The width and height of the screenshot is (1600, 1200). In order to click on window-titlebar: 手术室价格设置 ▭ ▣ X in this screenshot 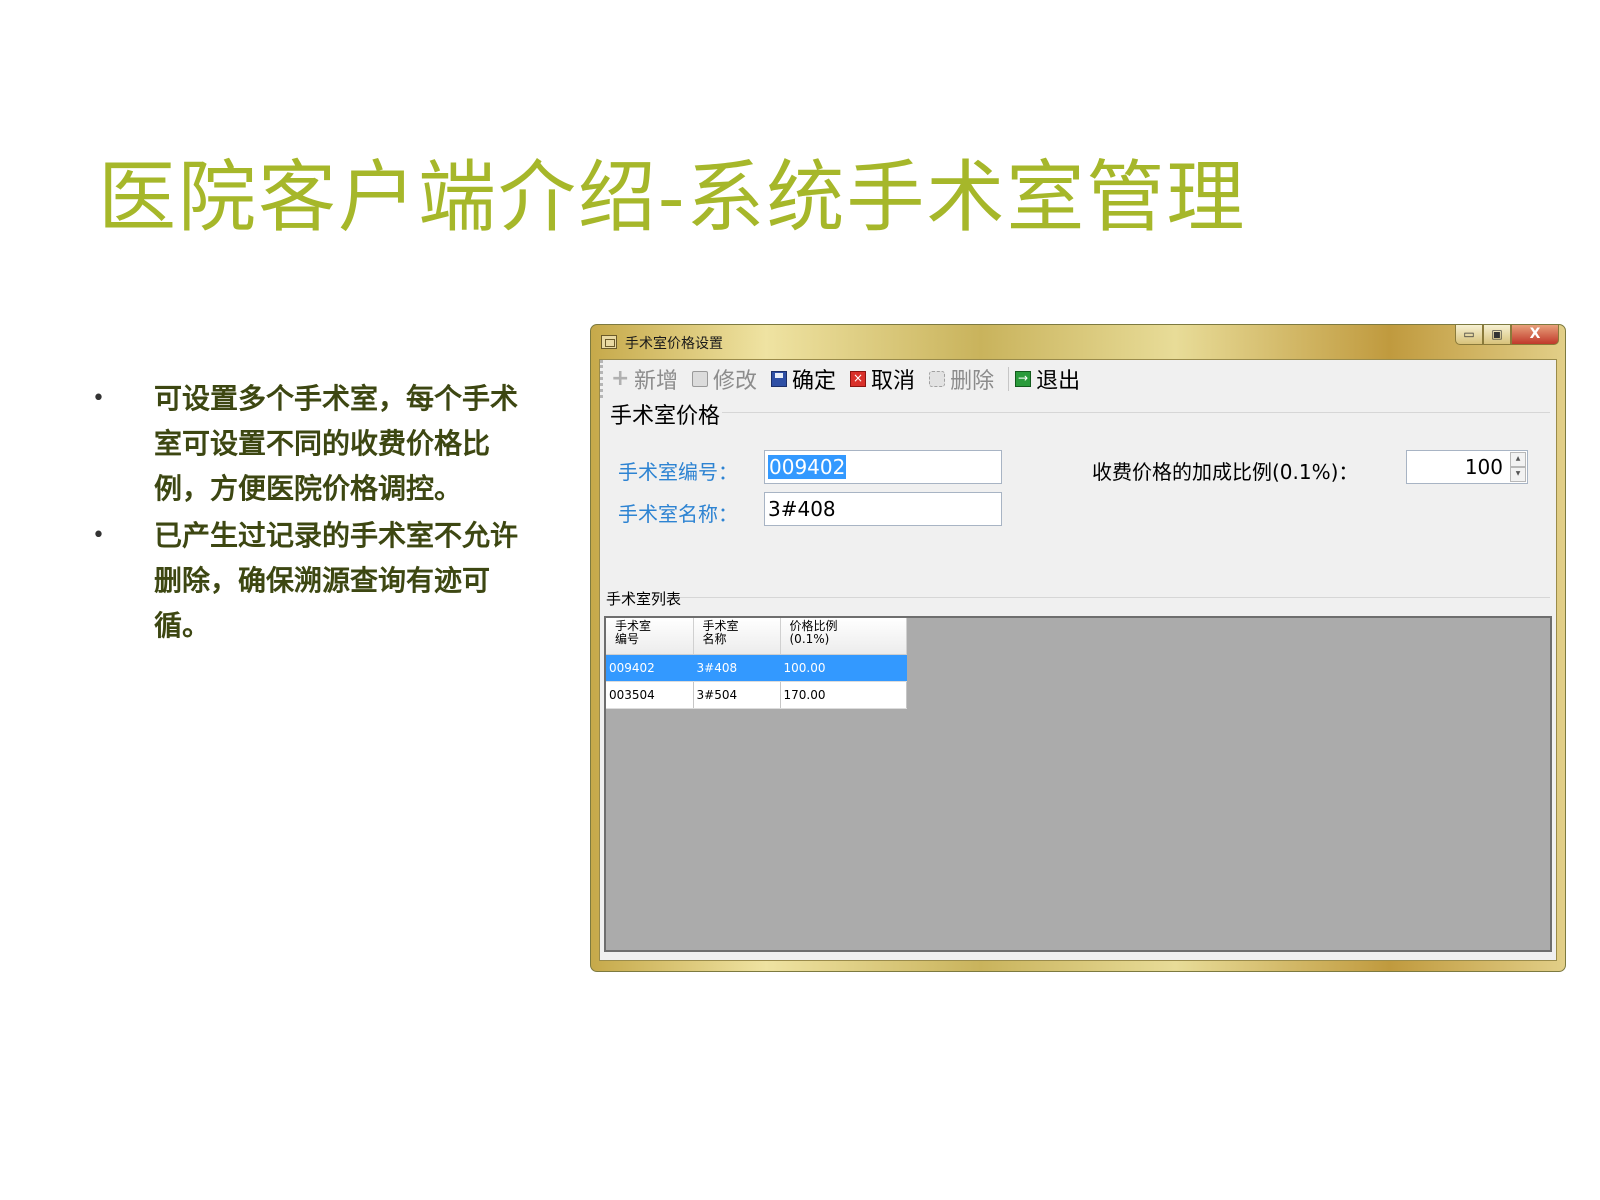, I will do `click(1078, 342)`.